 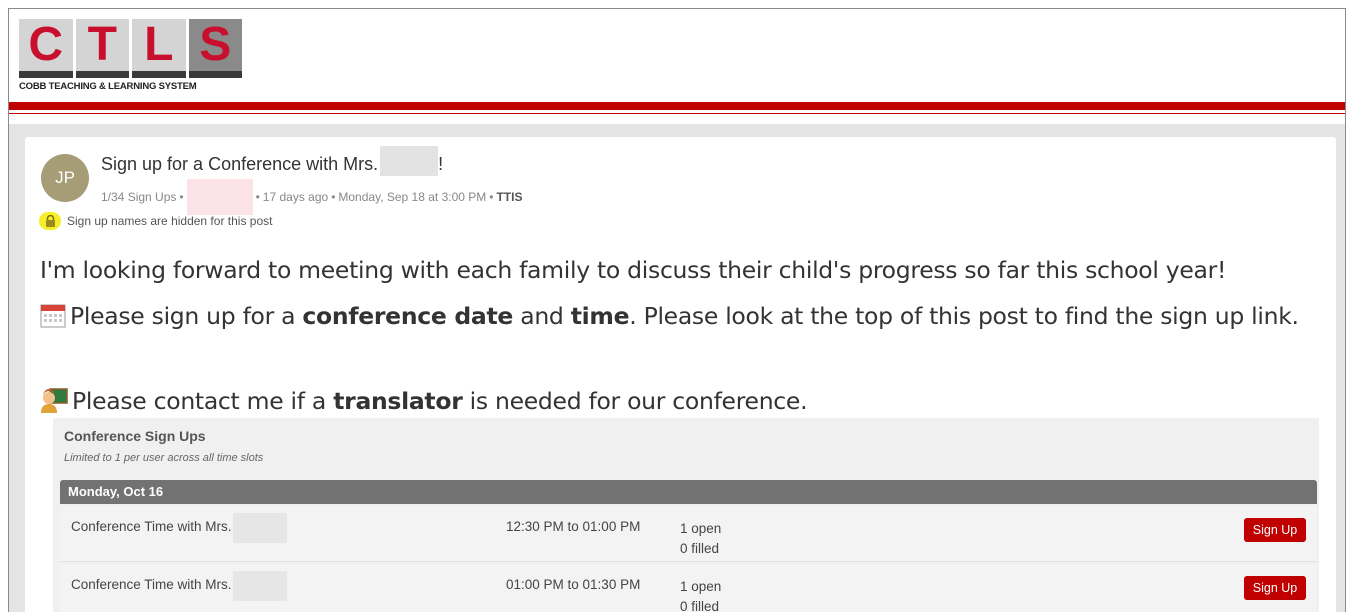 I want to click on signup-title: Conference Sign Ups, so click(x=135, y=436).